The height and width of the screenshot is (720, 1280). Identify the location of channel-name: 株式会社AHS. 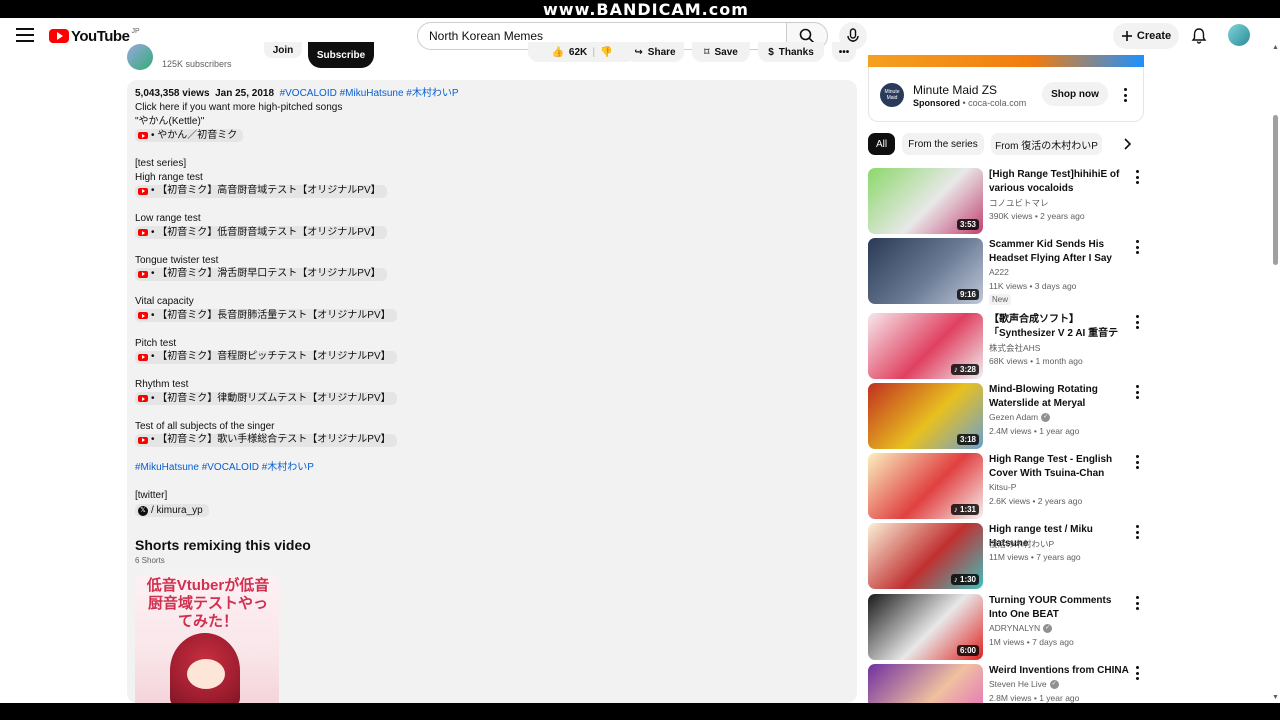
(1014, 348).